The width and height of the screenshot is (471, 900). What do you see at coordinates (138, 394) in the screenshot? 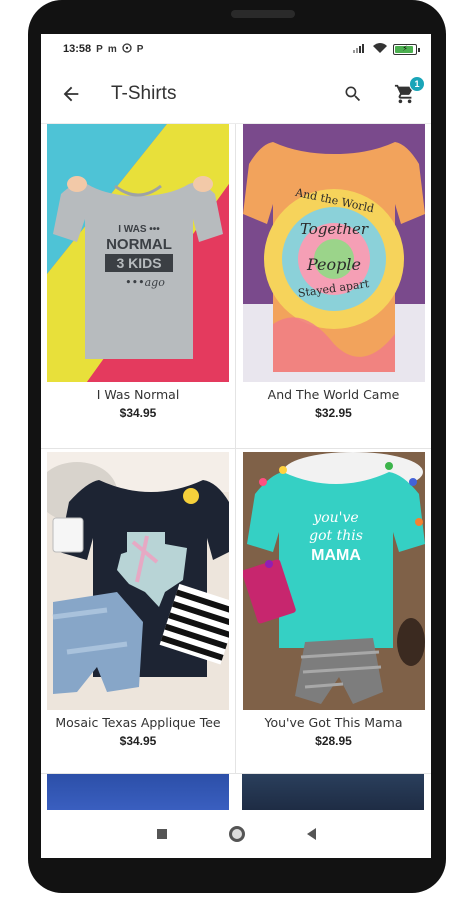
I see `product-name: I Was Normal` at bounding box center [138, 394].